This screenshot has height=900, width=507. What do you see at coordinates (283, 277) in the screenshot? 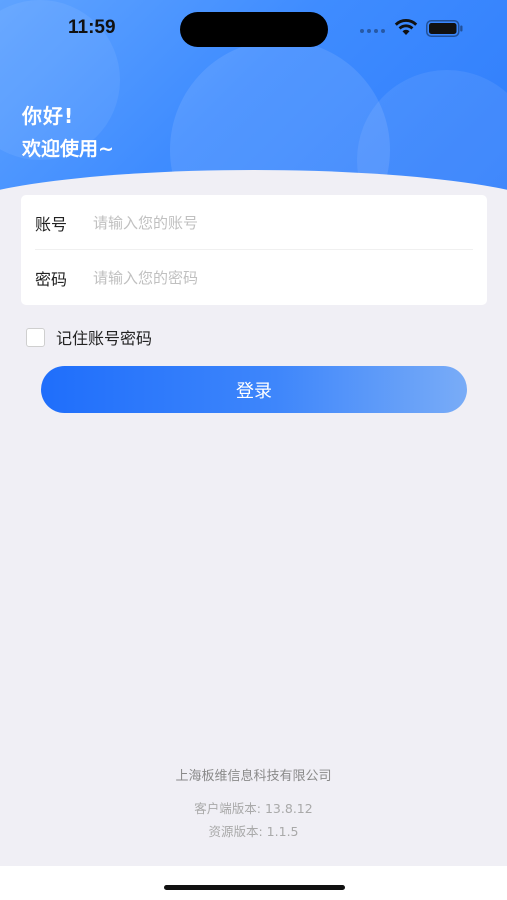
I see `password-input` at bounding box center [283, 277].